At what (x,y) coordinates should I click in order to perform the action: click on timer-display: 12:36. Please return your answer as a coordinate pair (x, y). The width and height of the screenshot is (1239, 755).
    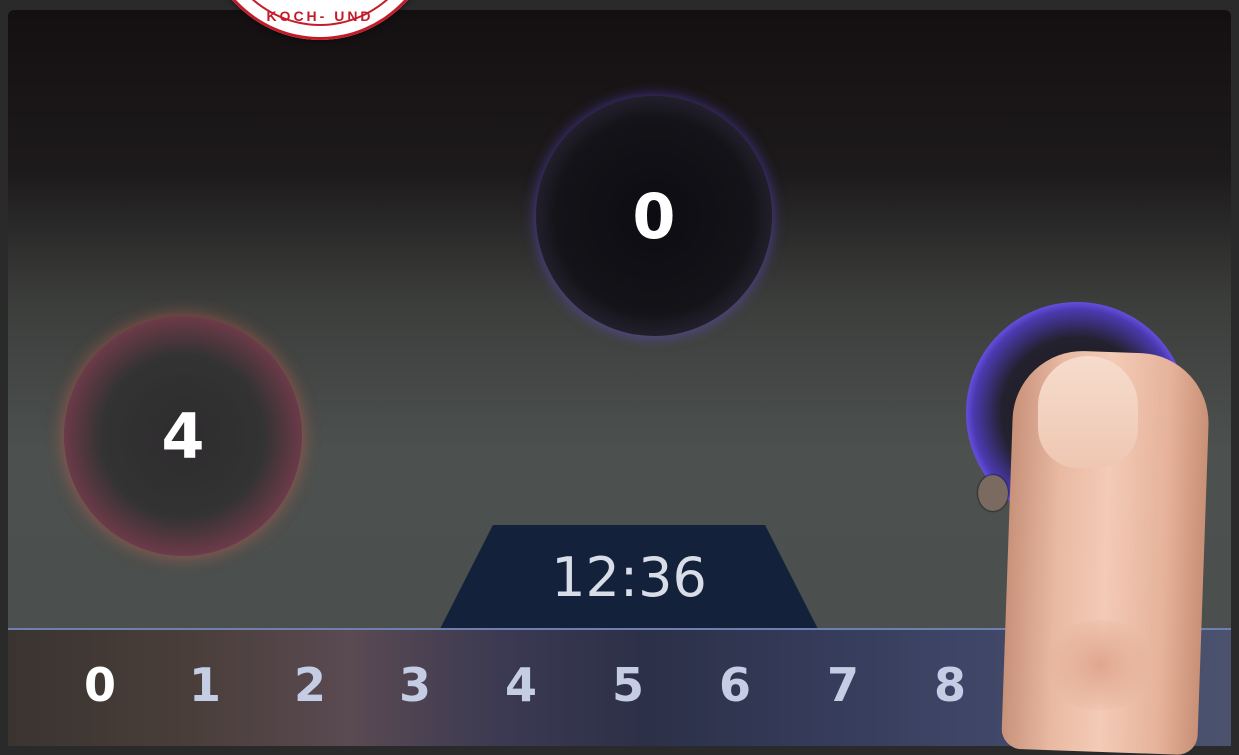
    Looking at the image, I should click on (629, 577).